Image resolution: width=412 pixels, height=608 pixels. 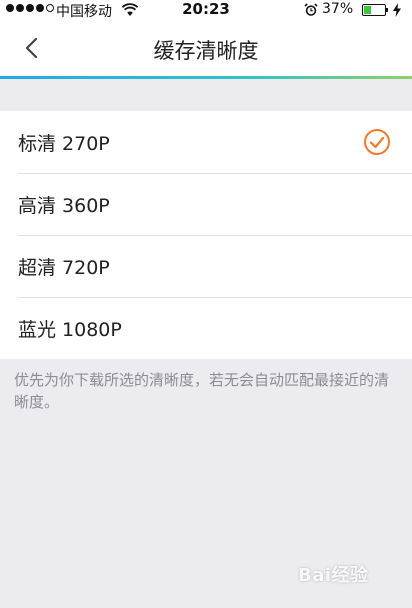 I want to click on battery-tip, so click(x=387, y=10).